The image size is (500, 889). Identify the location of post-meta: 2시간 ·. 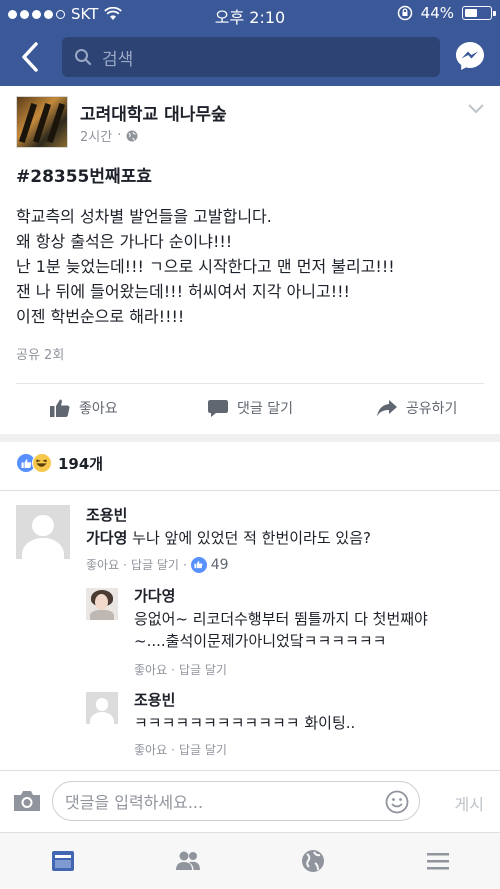
(109, 135).